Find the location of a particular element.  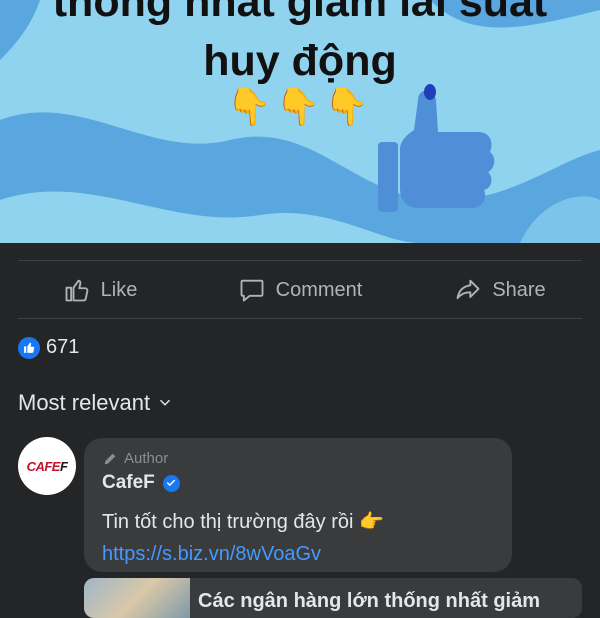

share-label: Share is located at coordinates (519, 289).